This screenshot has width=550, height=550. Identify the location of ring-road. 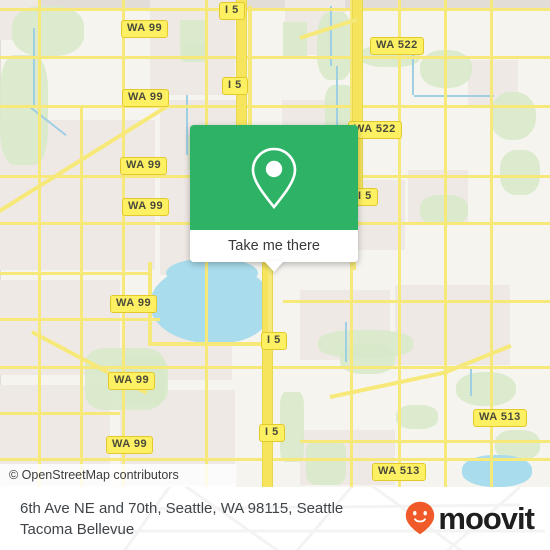
(210, 344).